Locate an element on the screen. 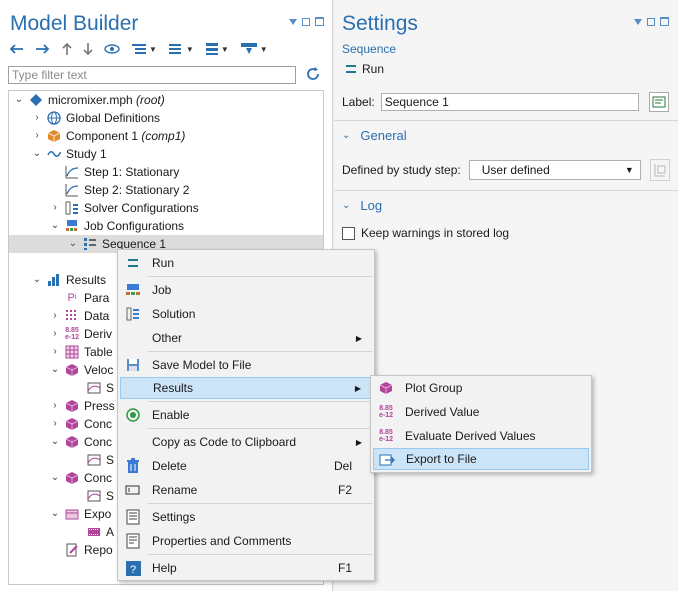 Image resolution: width=678 pixels, height=591 pixels. keep-warnings-checkbox-row: Keep warnings in stored log is located at coordinates (425, 233).